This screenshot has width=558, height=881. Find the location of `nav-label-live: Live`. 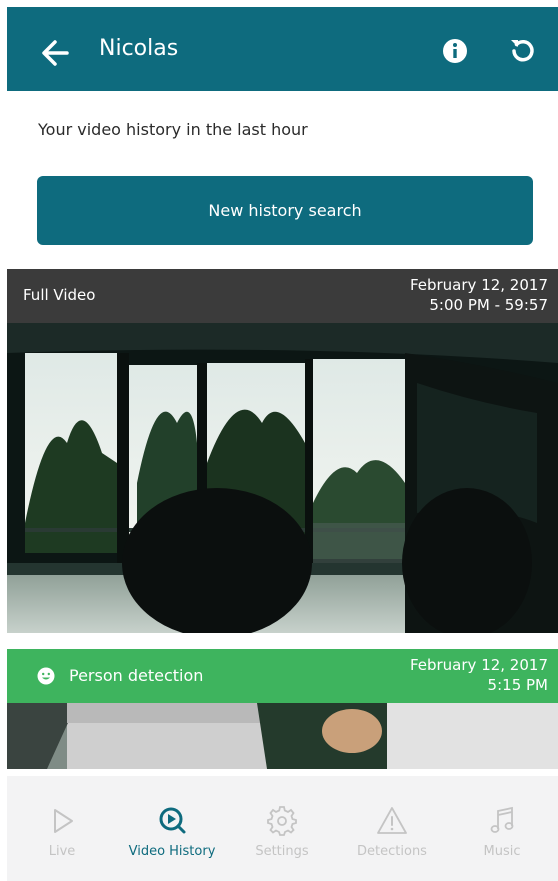

nav-label-live: Live is located at coordinates (62, 851).